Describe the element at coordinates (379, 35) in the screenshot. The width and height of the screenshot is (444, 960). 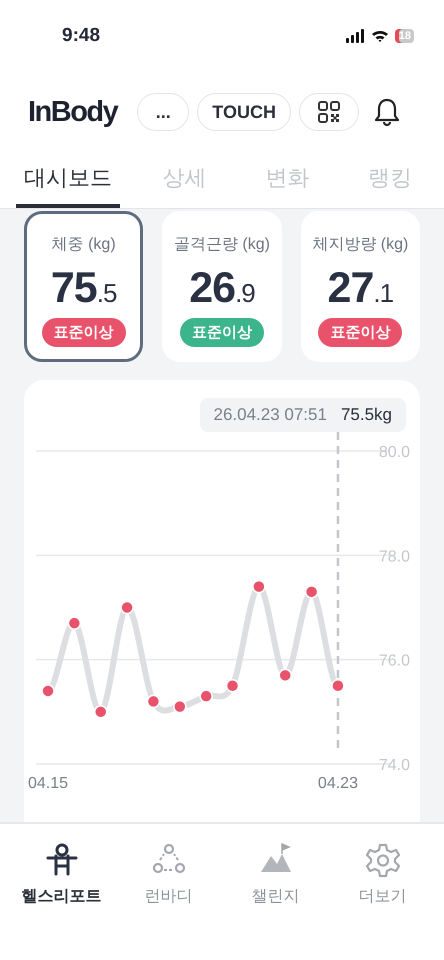
I see `wifi-icon` at that location.